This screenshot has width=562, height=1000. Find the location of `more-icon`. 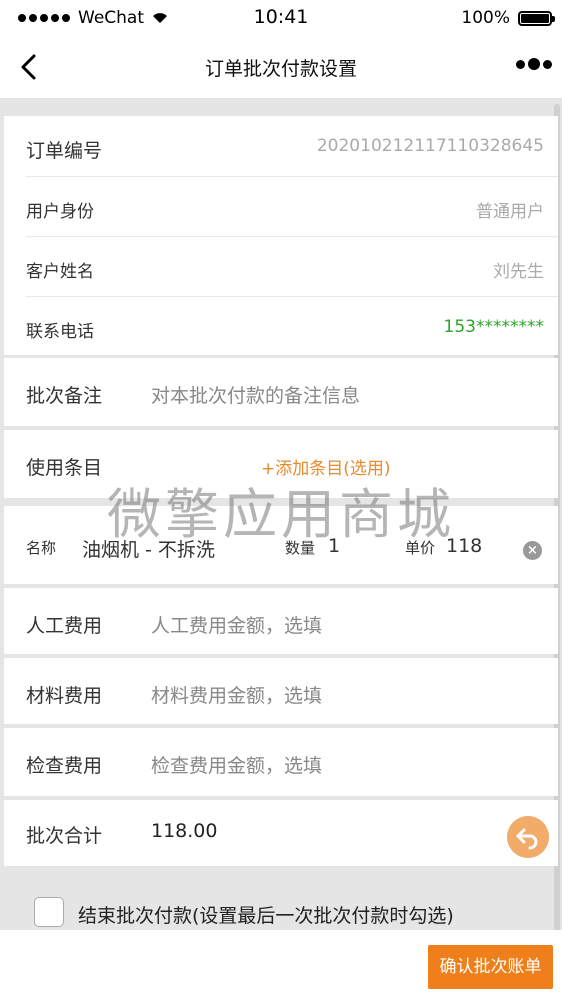

more-icon is located at coordinates (534, 64).